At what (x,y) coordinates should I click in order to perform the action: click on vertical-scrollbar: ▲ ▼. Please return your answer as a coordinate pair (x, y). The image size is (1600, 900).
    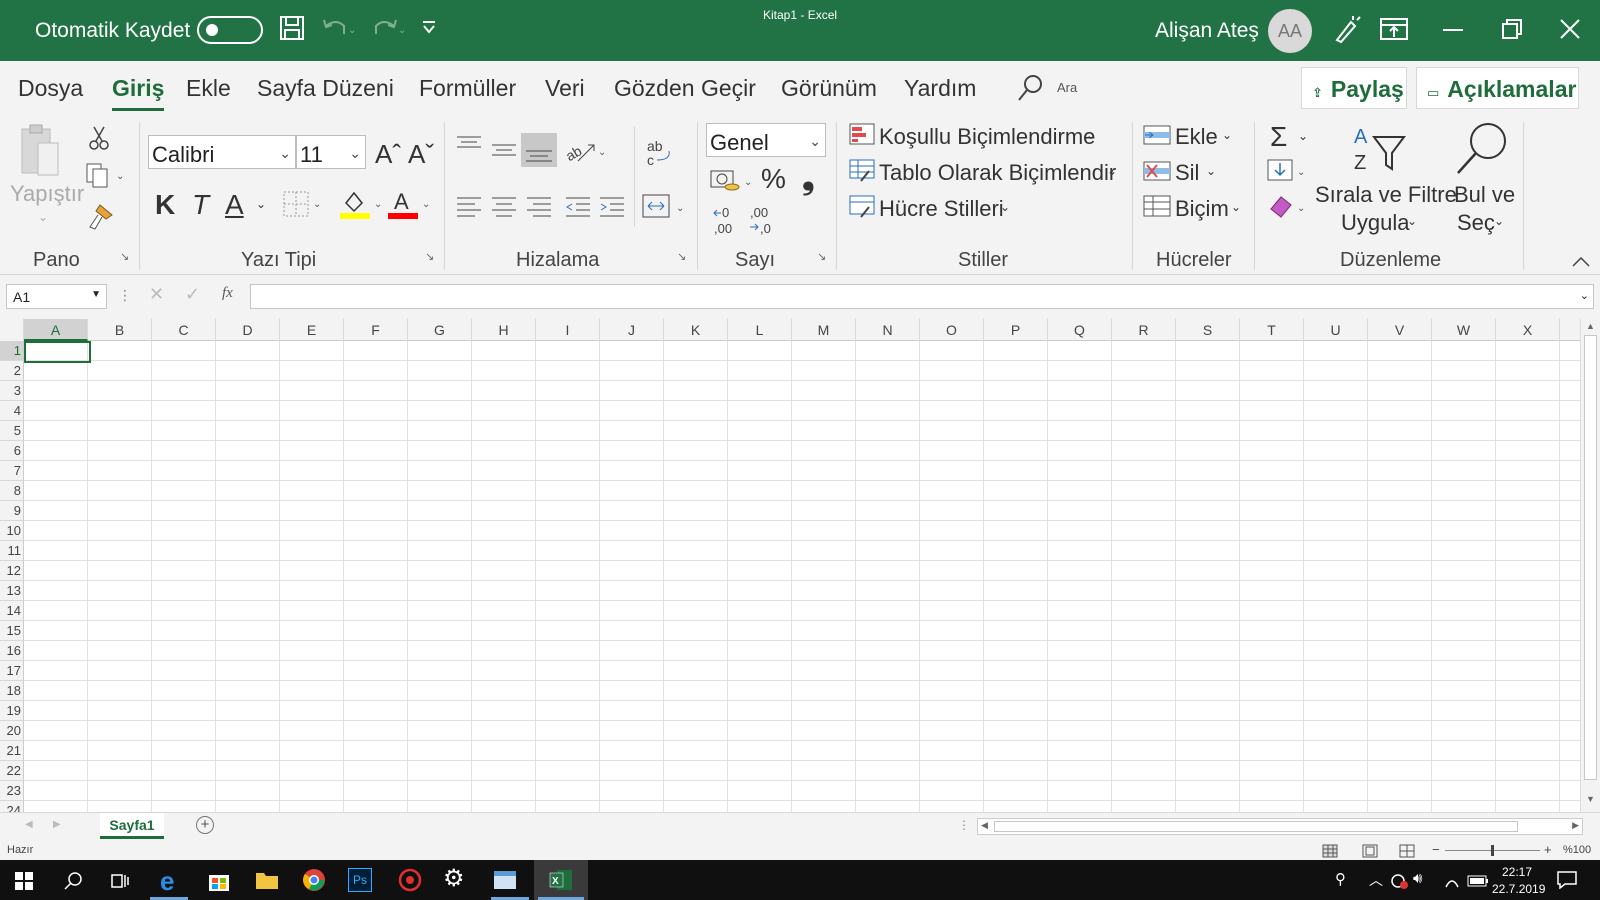
    Looking at the image, I should click on (1590, 565).